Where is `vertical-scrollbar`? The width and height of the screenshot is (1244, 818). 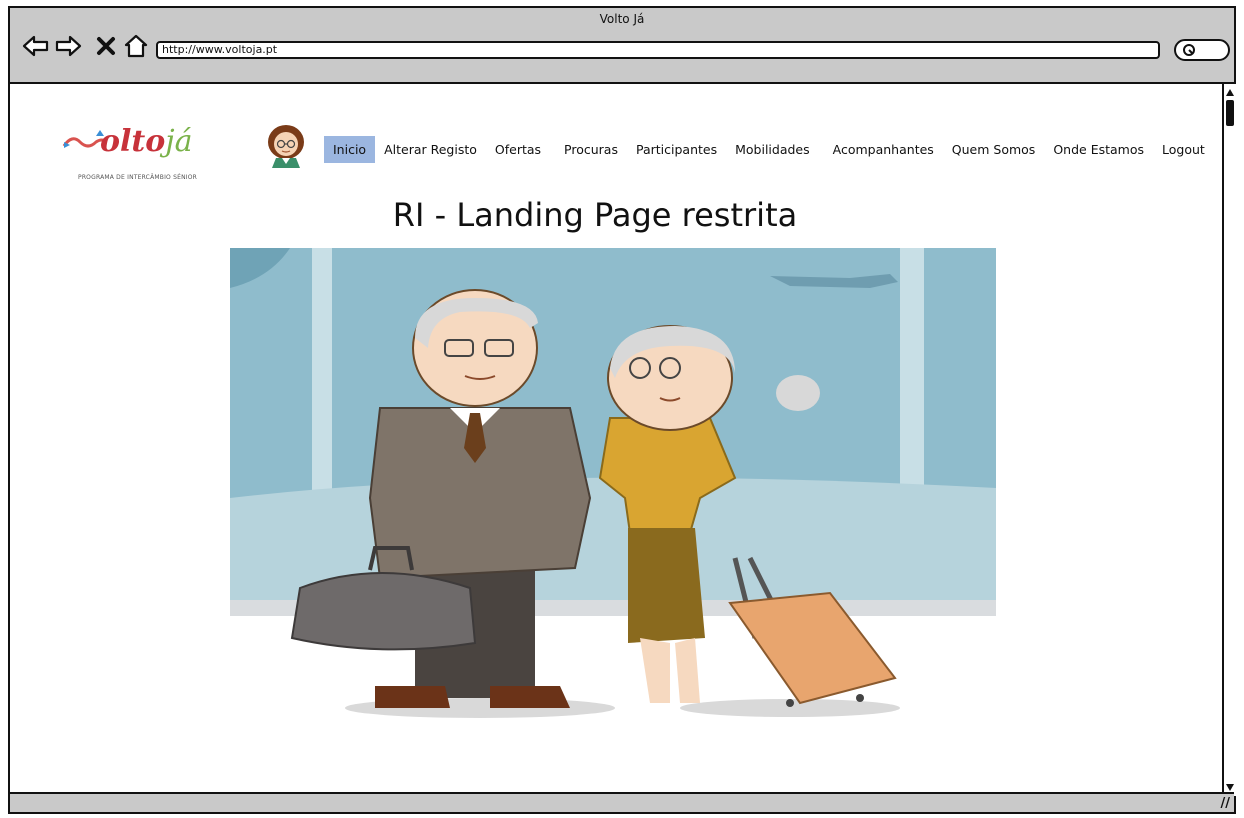 vertical-scrollbar is located at coordinates (1229, 440).